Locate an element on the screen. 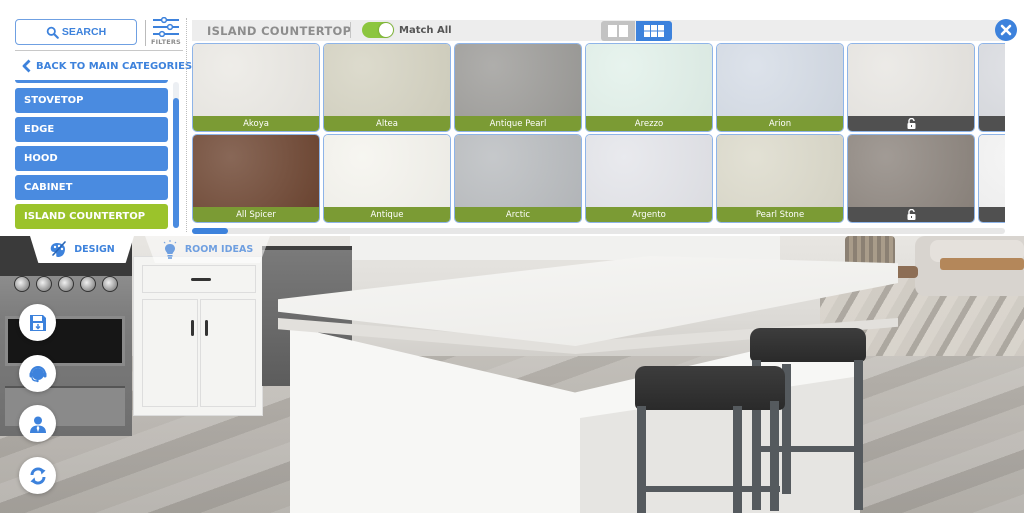  material-tile: Antique Pearl is located at coordinates (518, 87).